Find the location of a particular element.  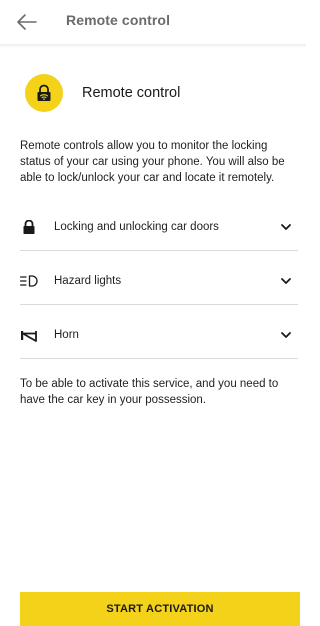

hero-icon-badge is located at coordinates (44, 93).